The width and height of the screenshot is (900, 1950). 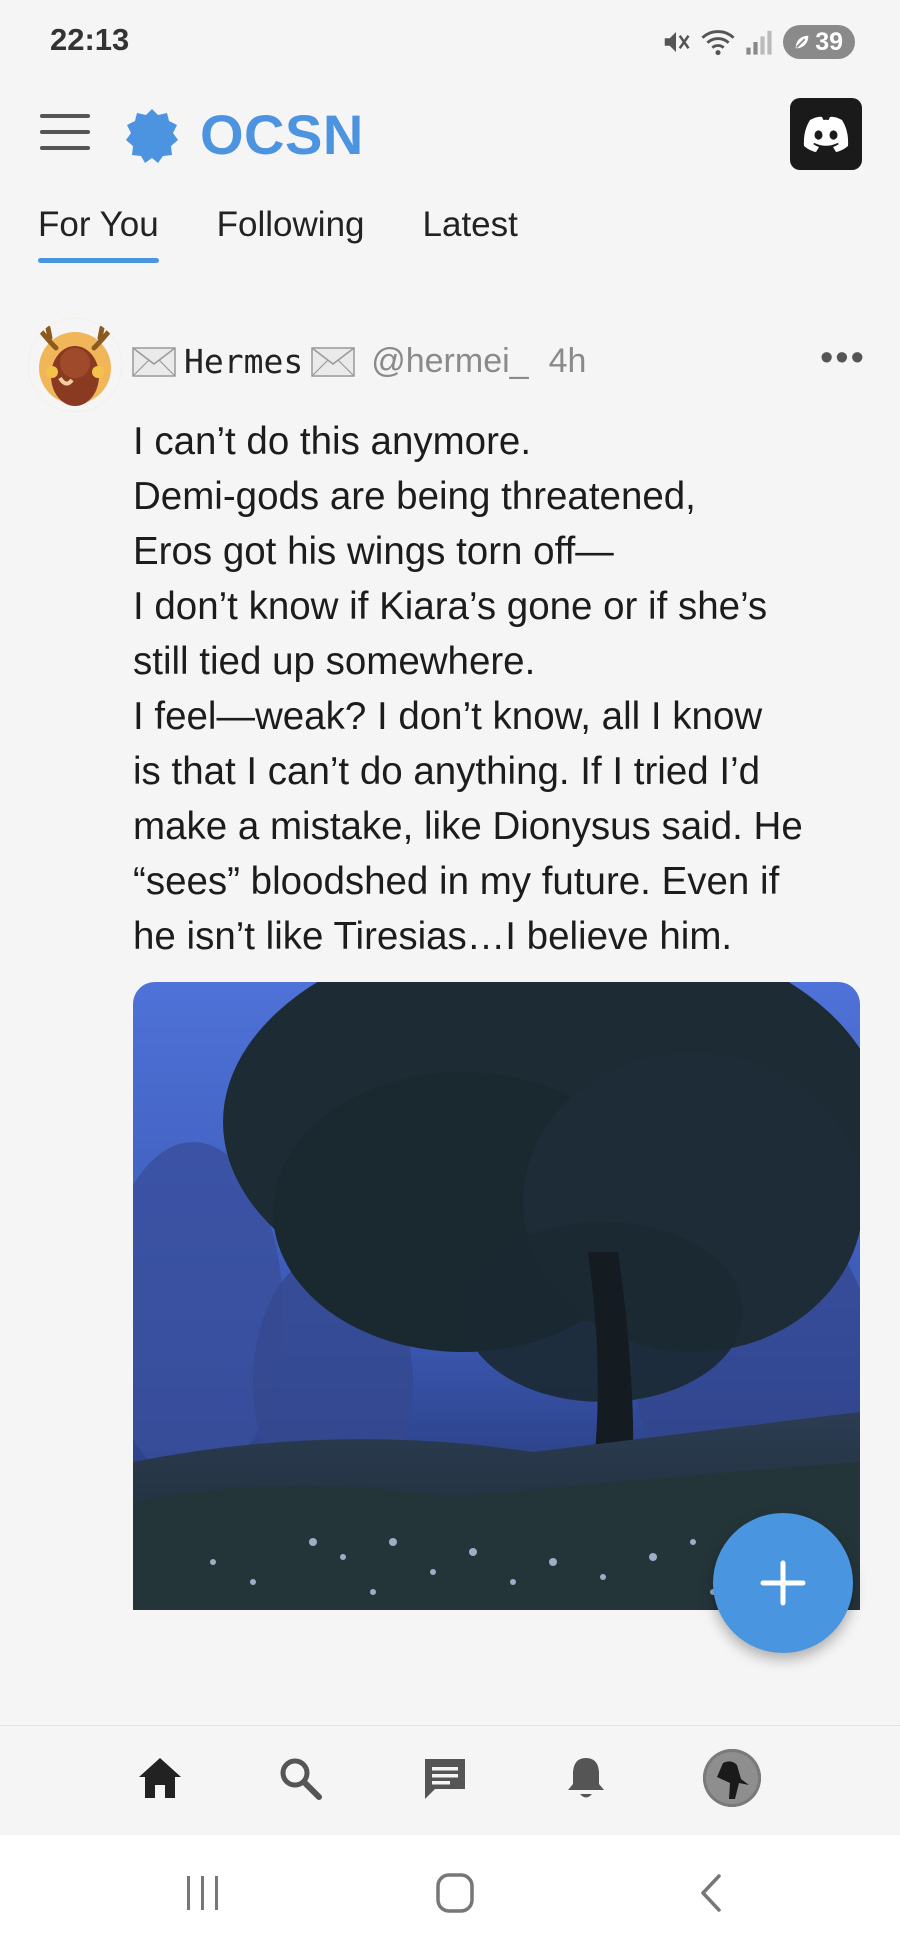 I want to click on post-header: Hermes @hermei_ 4h, so click(x=359, y=361).